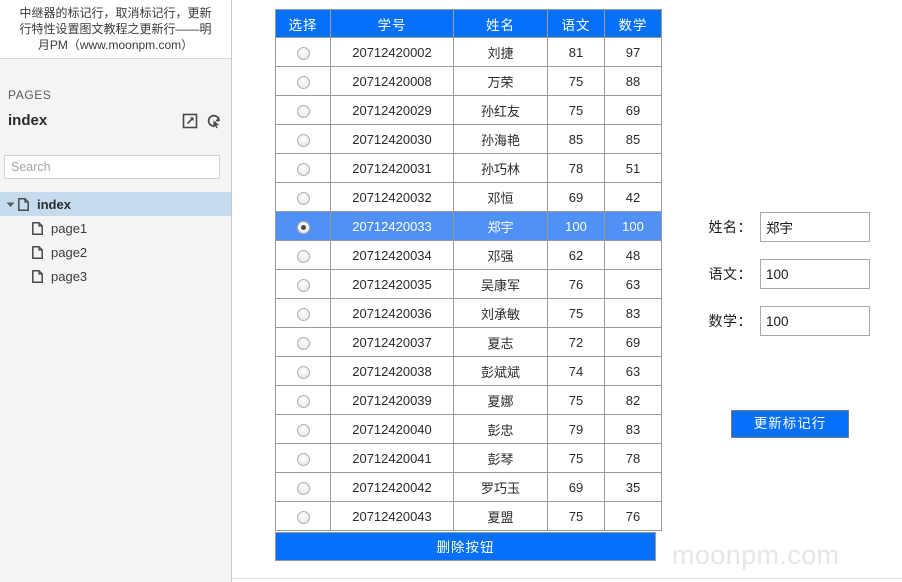 Image resolution: width=902 pixels, height=582 pixels. What do you see at coordinates (468, 313) in the screenshot?
I see `table-row: 20712420036 刘承敏 75 83` at bounding box center [468, 313].